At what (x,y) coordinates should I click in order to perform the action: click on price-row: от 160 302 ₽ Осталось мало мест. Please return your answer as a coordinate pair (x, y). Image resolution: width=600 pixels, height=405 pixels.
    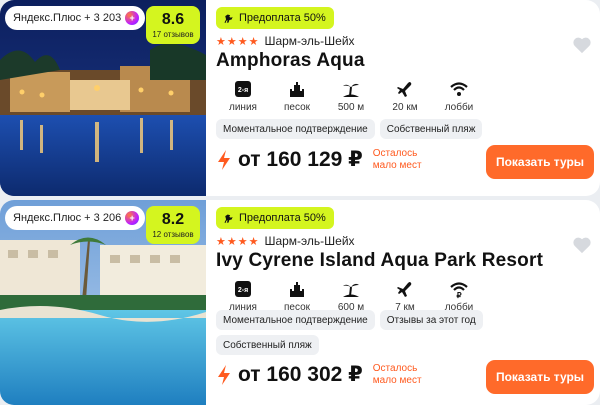
    Looking at the image, I should click on (323, 374).